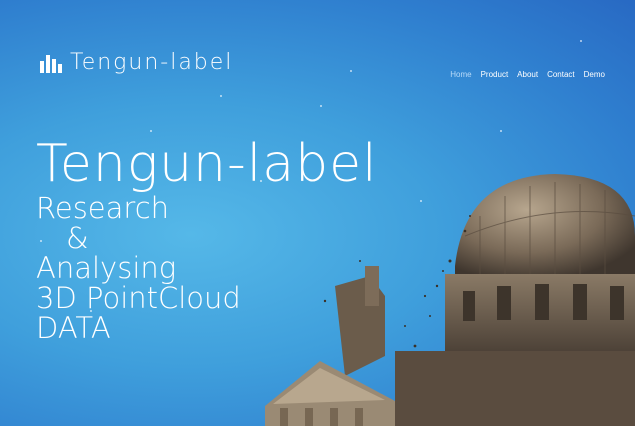  Describe the element at coordinates (460, 74) in the screenshot. I see `nav-home: Home` at that location.